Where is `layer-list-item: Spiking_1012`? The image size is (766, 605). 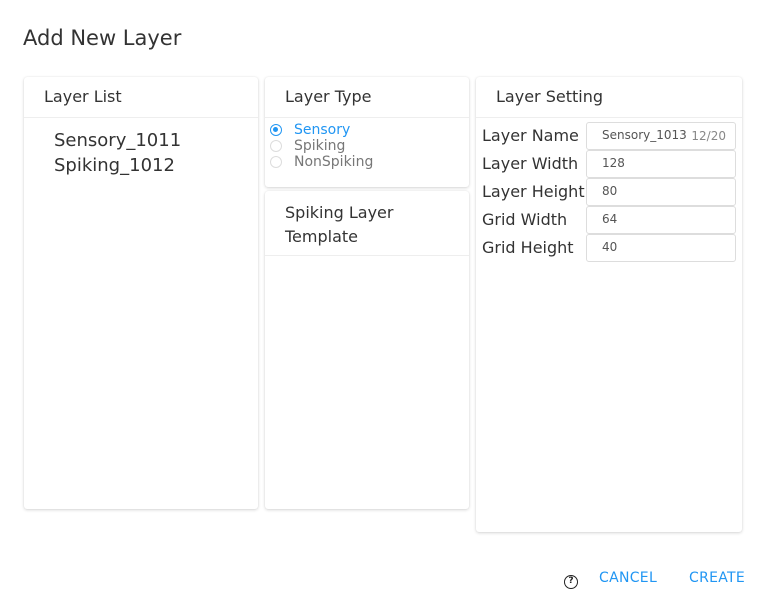 layer-list-item: Spiking_1012 is located at coordinates (156, 165).